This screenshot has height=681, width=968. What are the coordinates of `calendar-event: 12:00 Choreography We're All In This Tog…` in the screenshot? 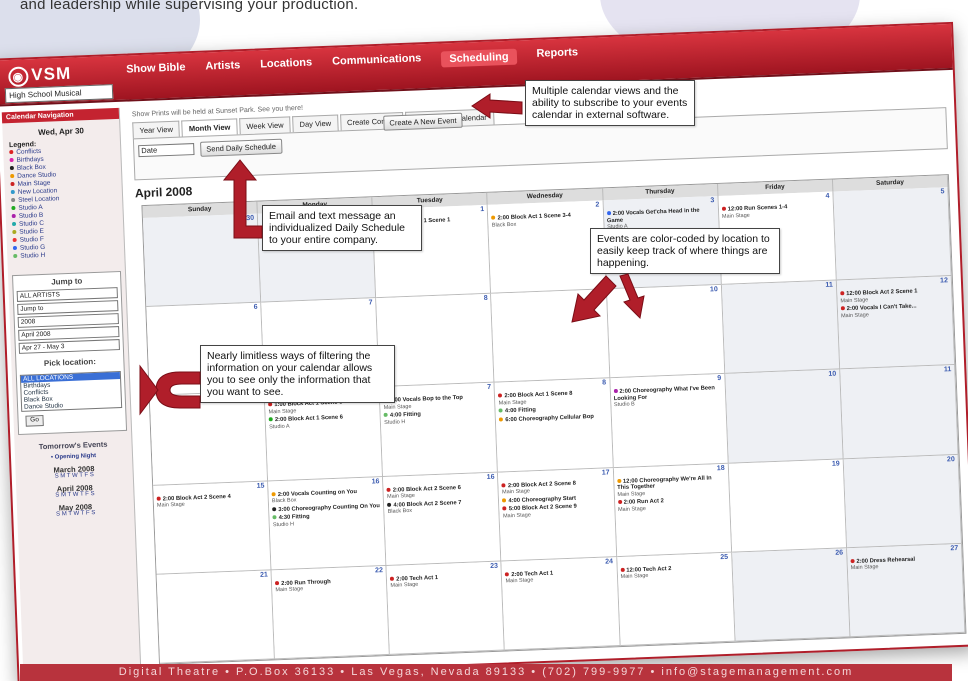 It's located at (671, 487).